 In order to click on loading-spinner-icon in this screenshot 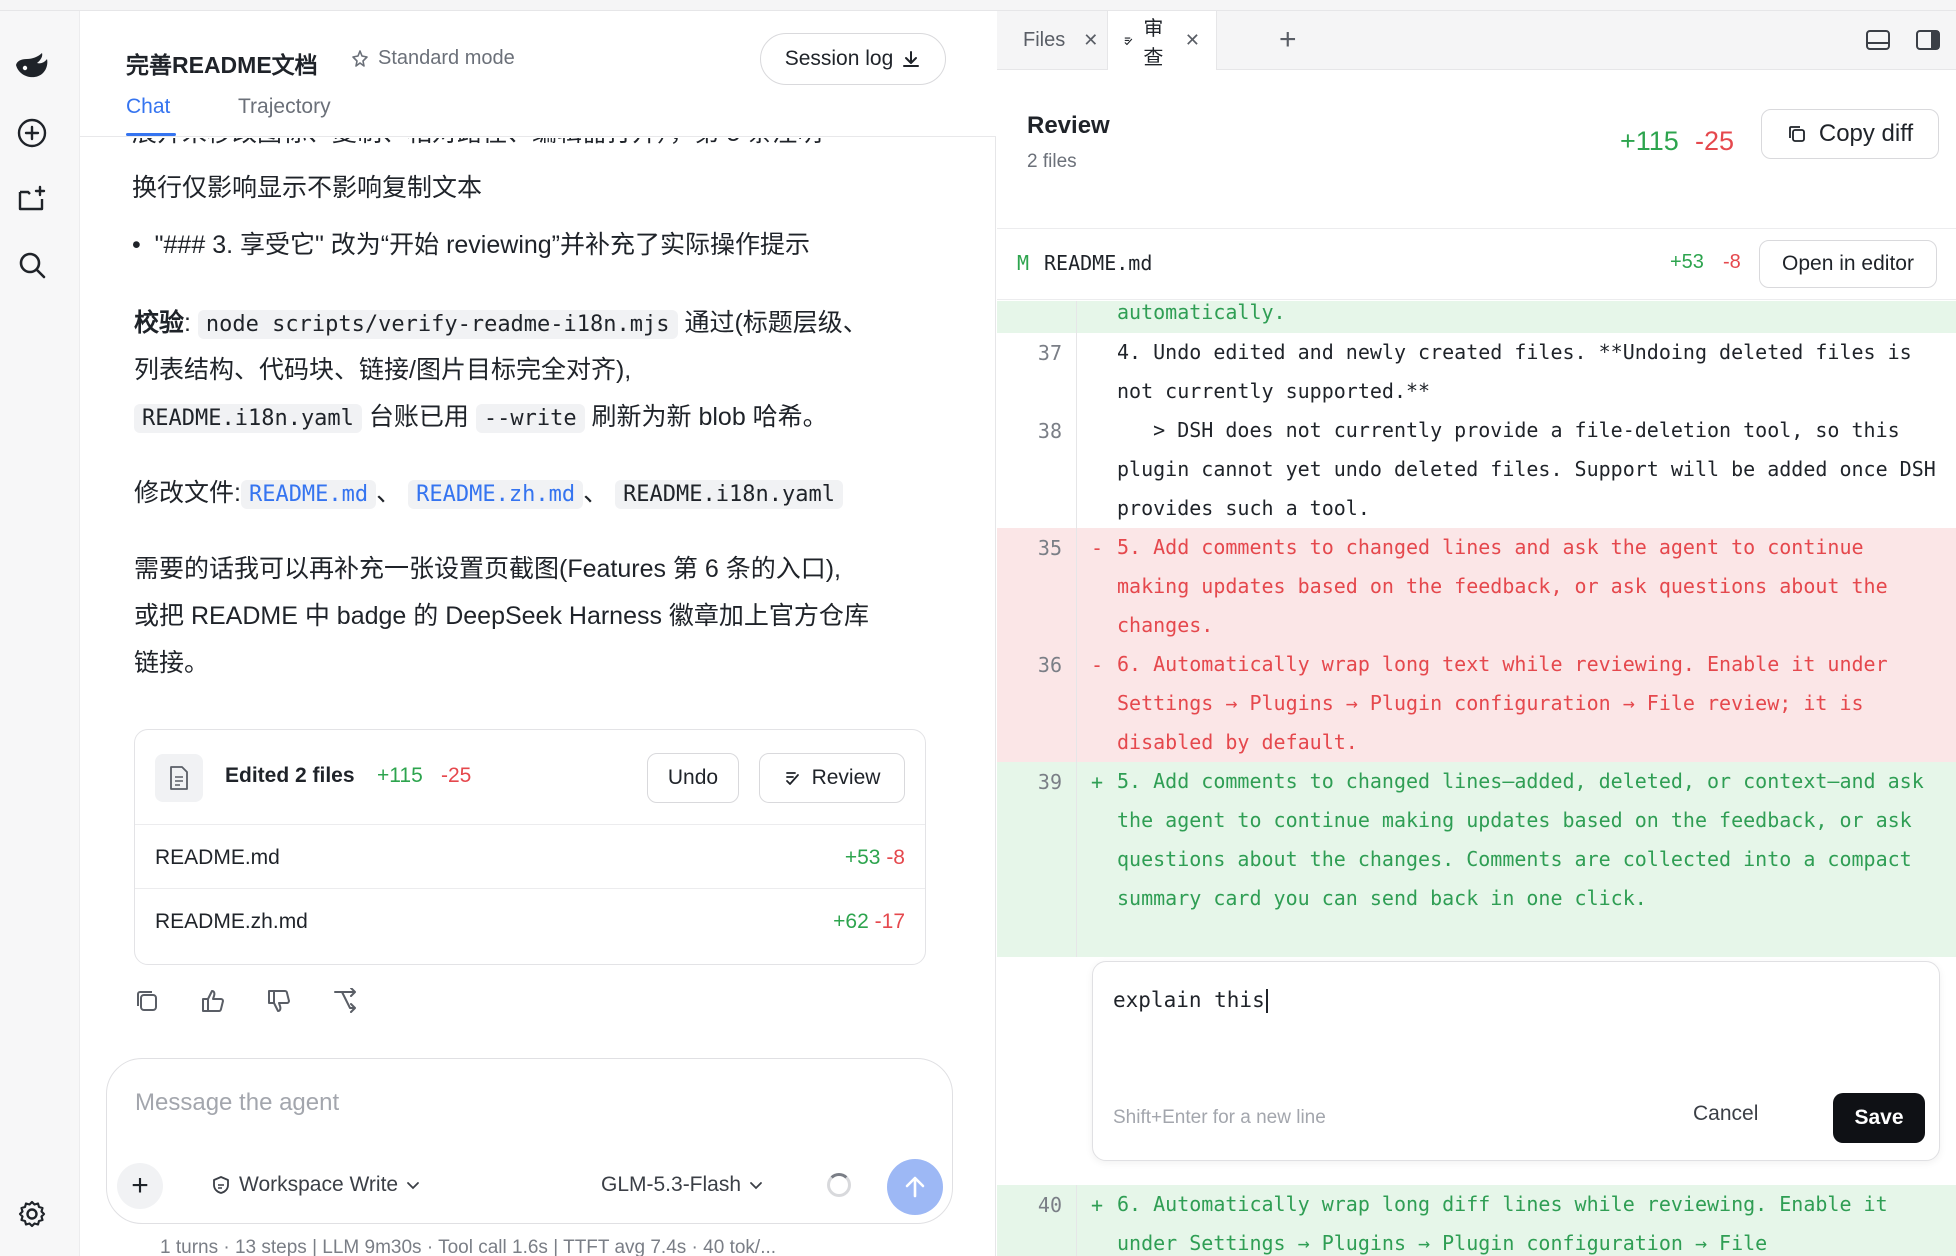, I will do `click(839, 1185)`.